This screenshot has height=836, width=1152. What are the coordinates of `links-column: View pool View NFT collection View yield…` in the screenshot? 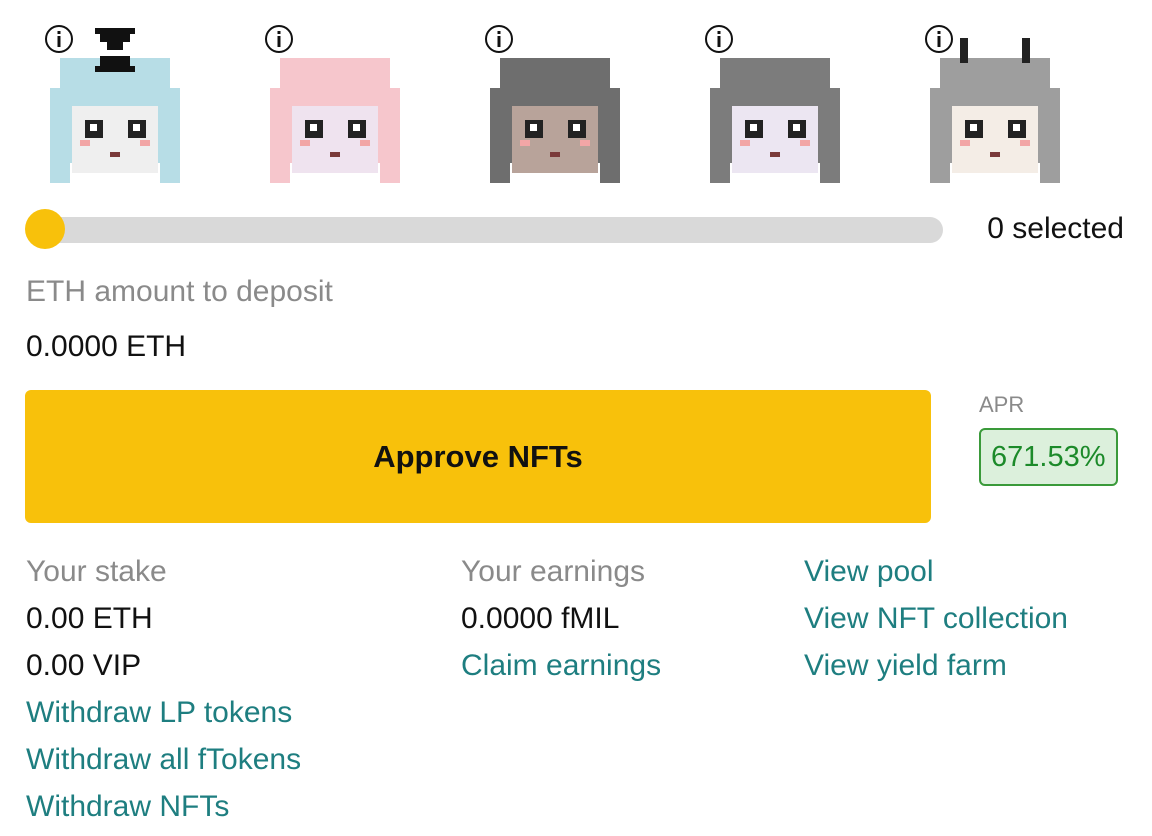 It's located at (936, 618).